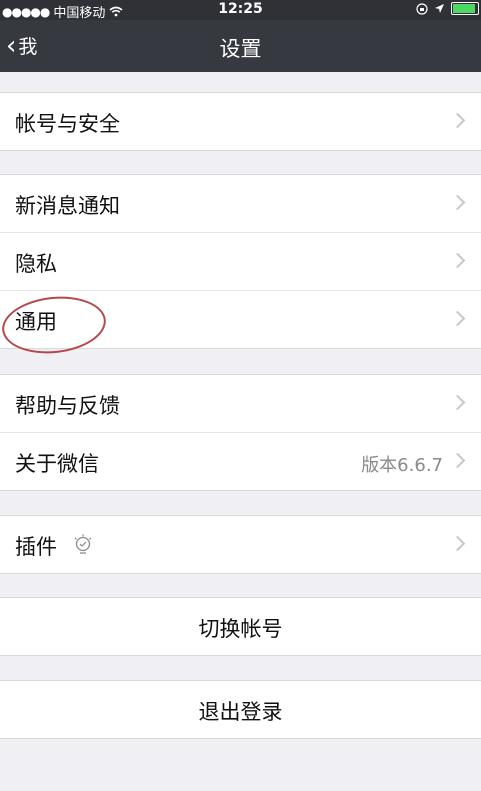 This screenshot has width=481, height=791. Describe the element at coordinates (240, 461) in the screenshot. I see `about-wechat-item: 关于微信 版本6.6.7` at that location.